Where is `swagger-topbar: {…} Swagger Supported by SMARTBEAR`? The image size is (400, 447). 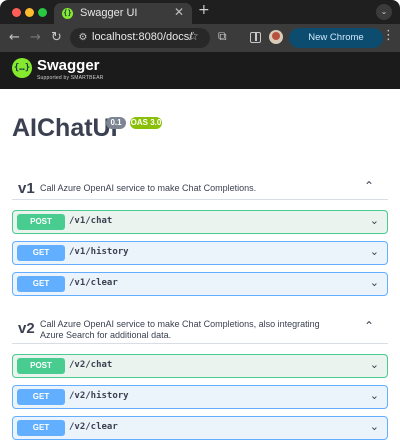
swagger-topbar: {…} Swagger Supported by SMARTBEAR is located at coordinates (200, 70).